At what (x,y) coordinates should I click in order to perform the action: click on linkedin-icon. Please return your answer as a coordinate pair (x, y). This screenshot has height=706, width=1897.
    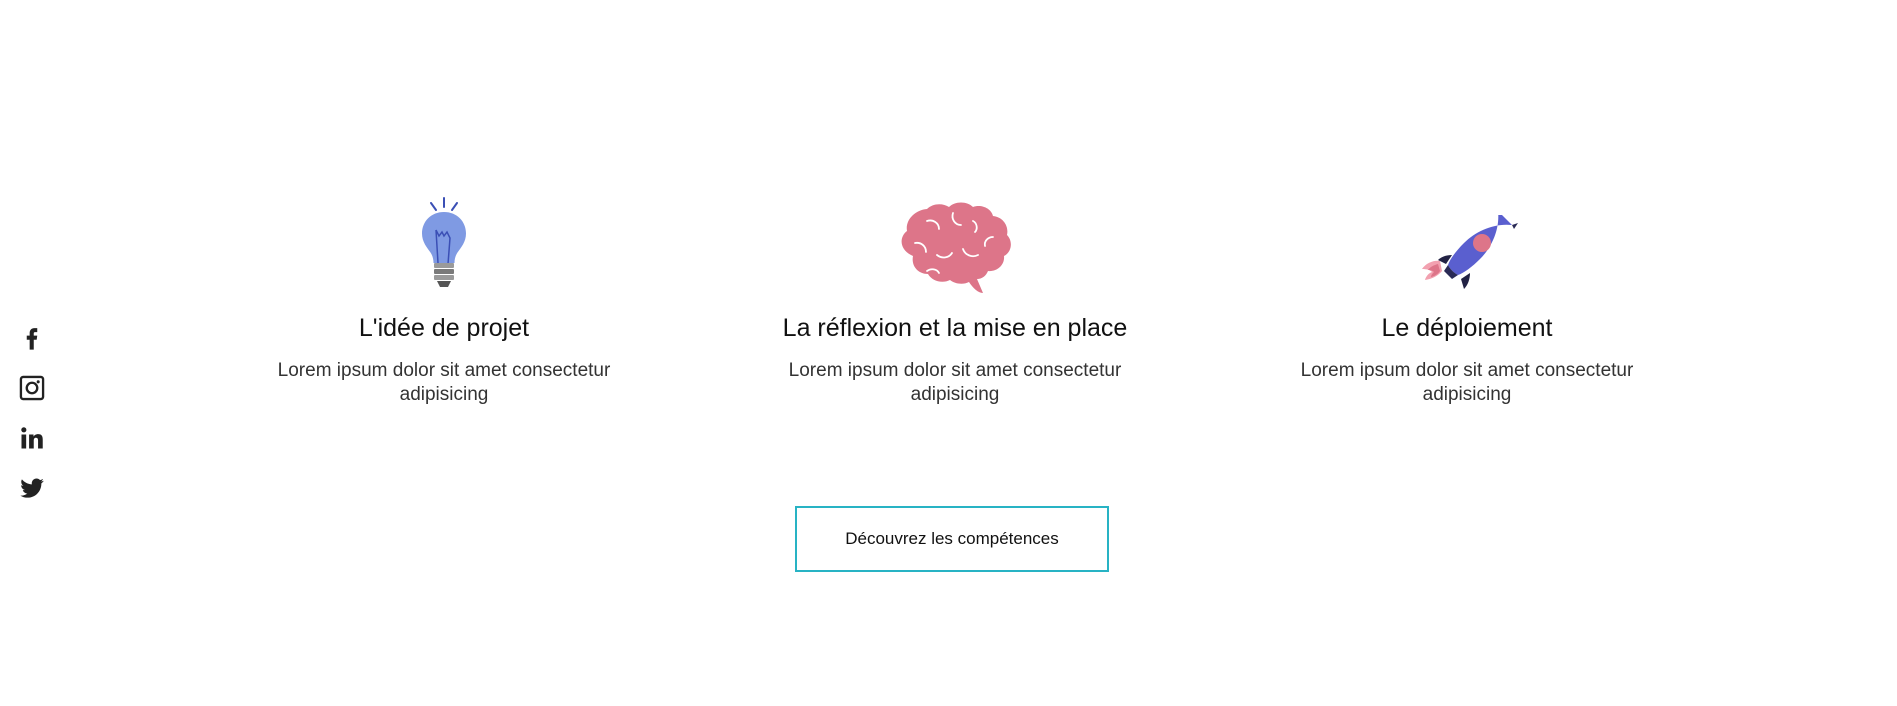
    Looking at the image, I should click on (32, 438).